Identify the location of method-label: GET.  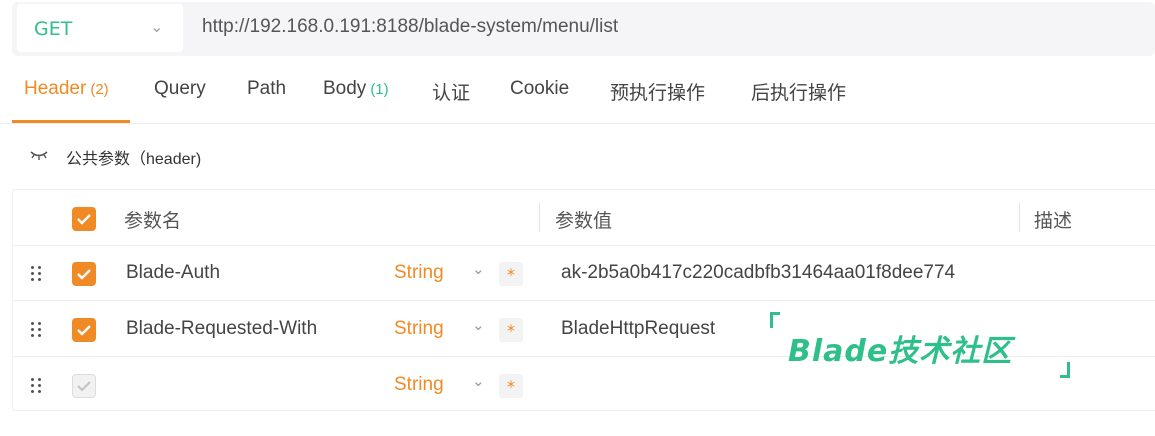
(53, 29).